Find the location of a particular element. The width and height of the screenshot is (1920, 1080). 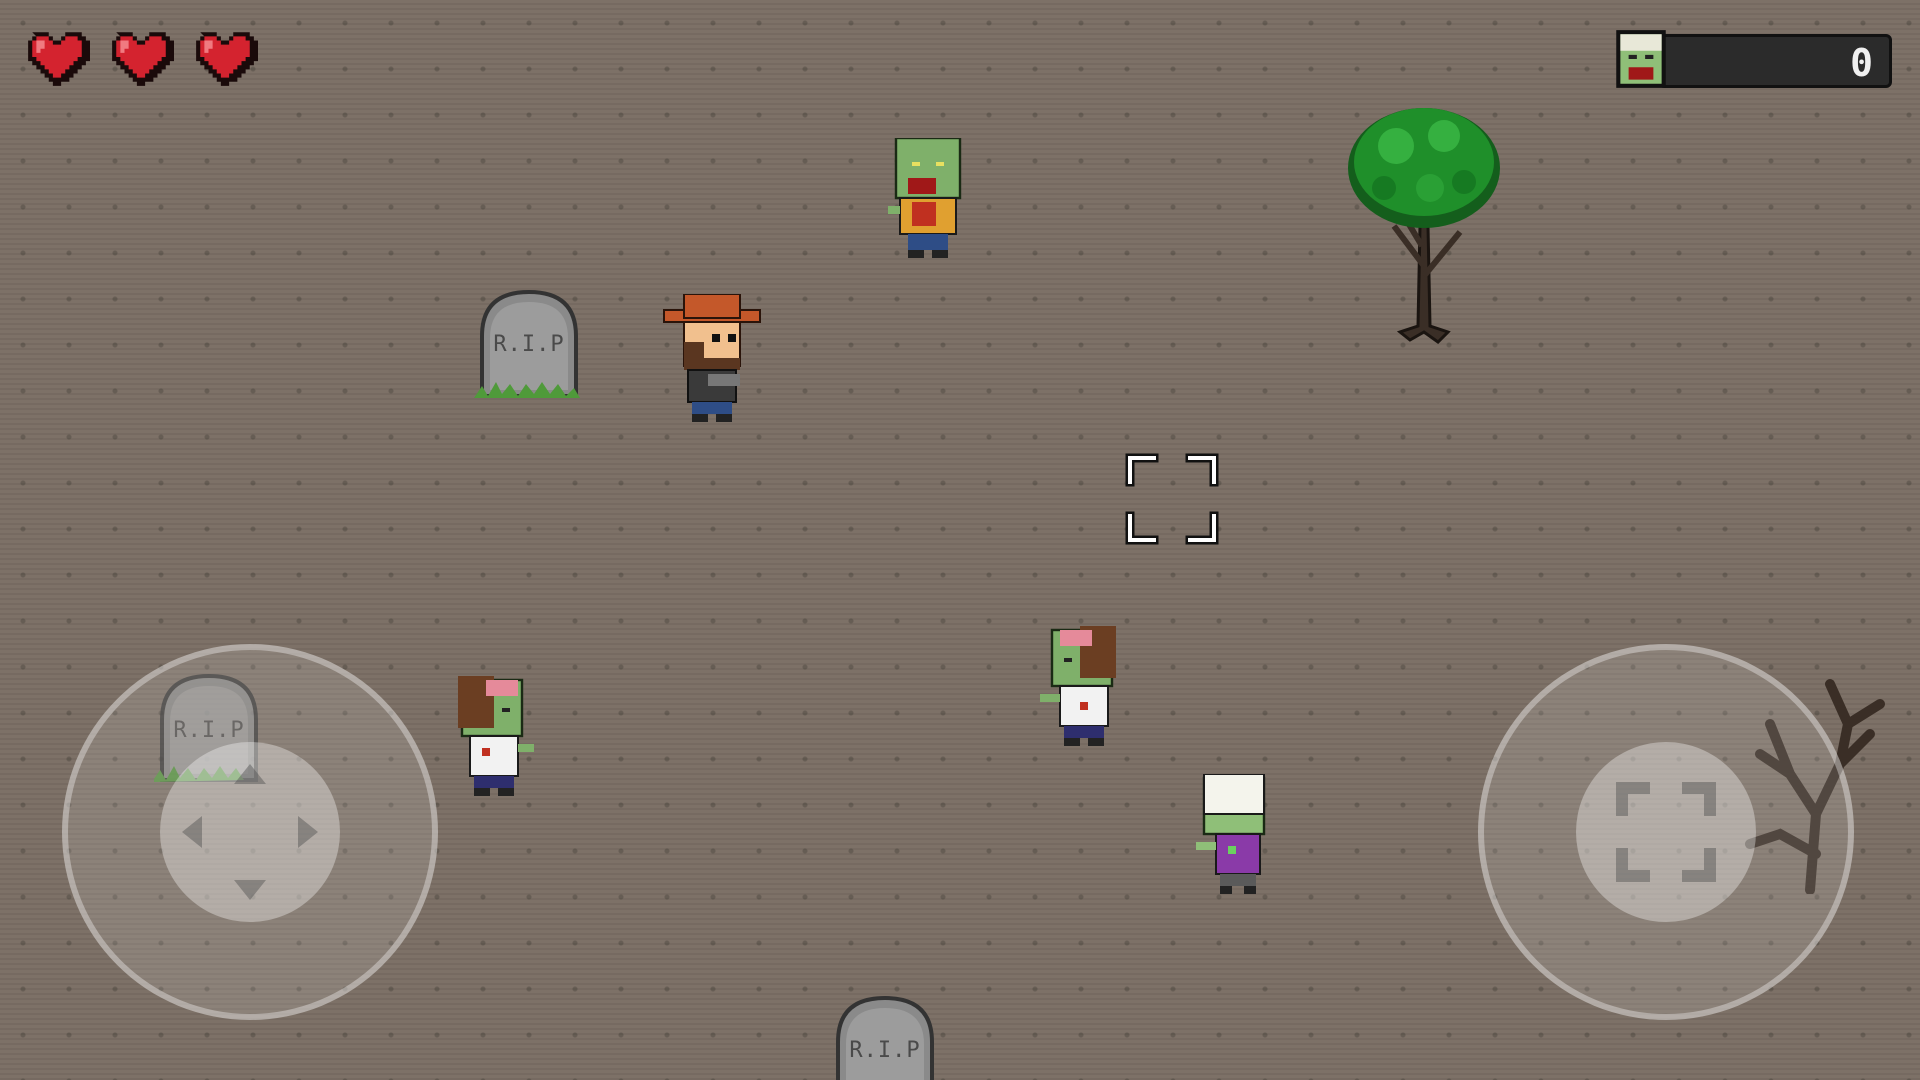

fire-joystick is located at coordinates (1666, 832).